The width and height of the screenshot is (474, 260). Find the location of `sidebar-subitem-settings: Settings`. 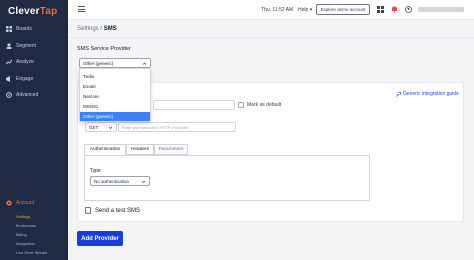

sidebar-subitem-settings: Settings is located at coordinates (23, 216).